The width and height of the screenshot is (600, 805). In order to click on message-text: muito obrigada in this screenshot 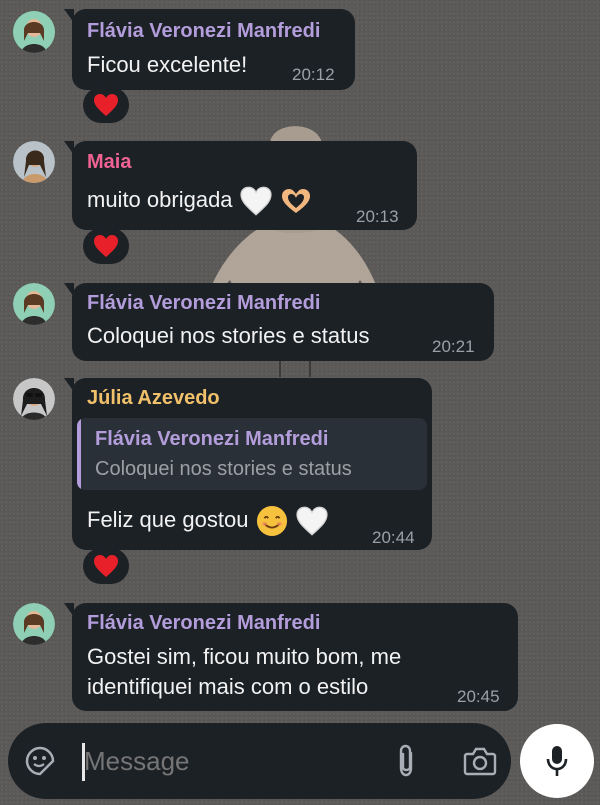, I will do `click(200, 201)`.